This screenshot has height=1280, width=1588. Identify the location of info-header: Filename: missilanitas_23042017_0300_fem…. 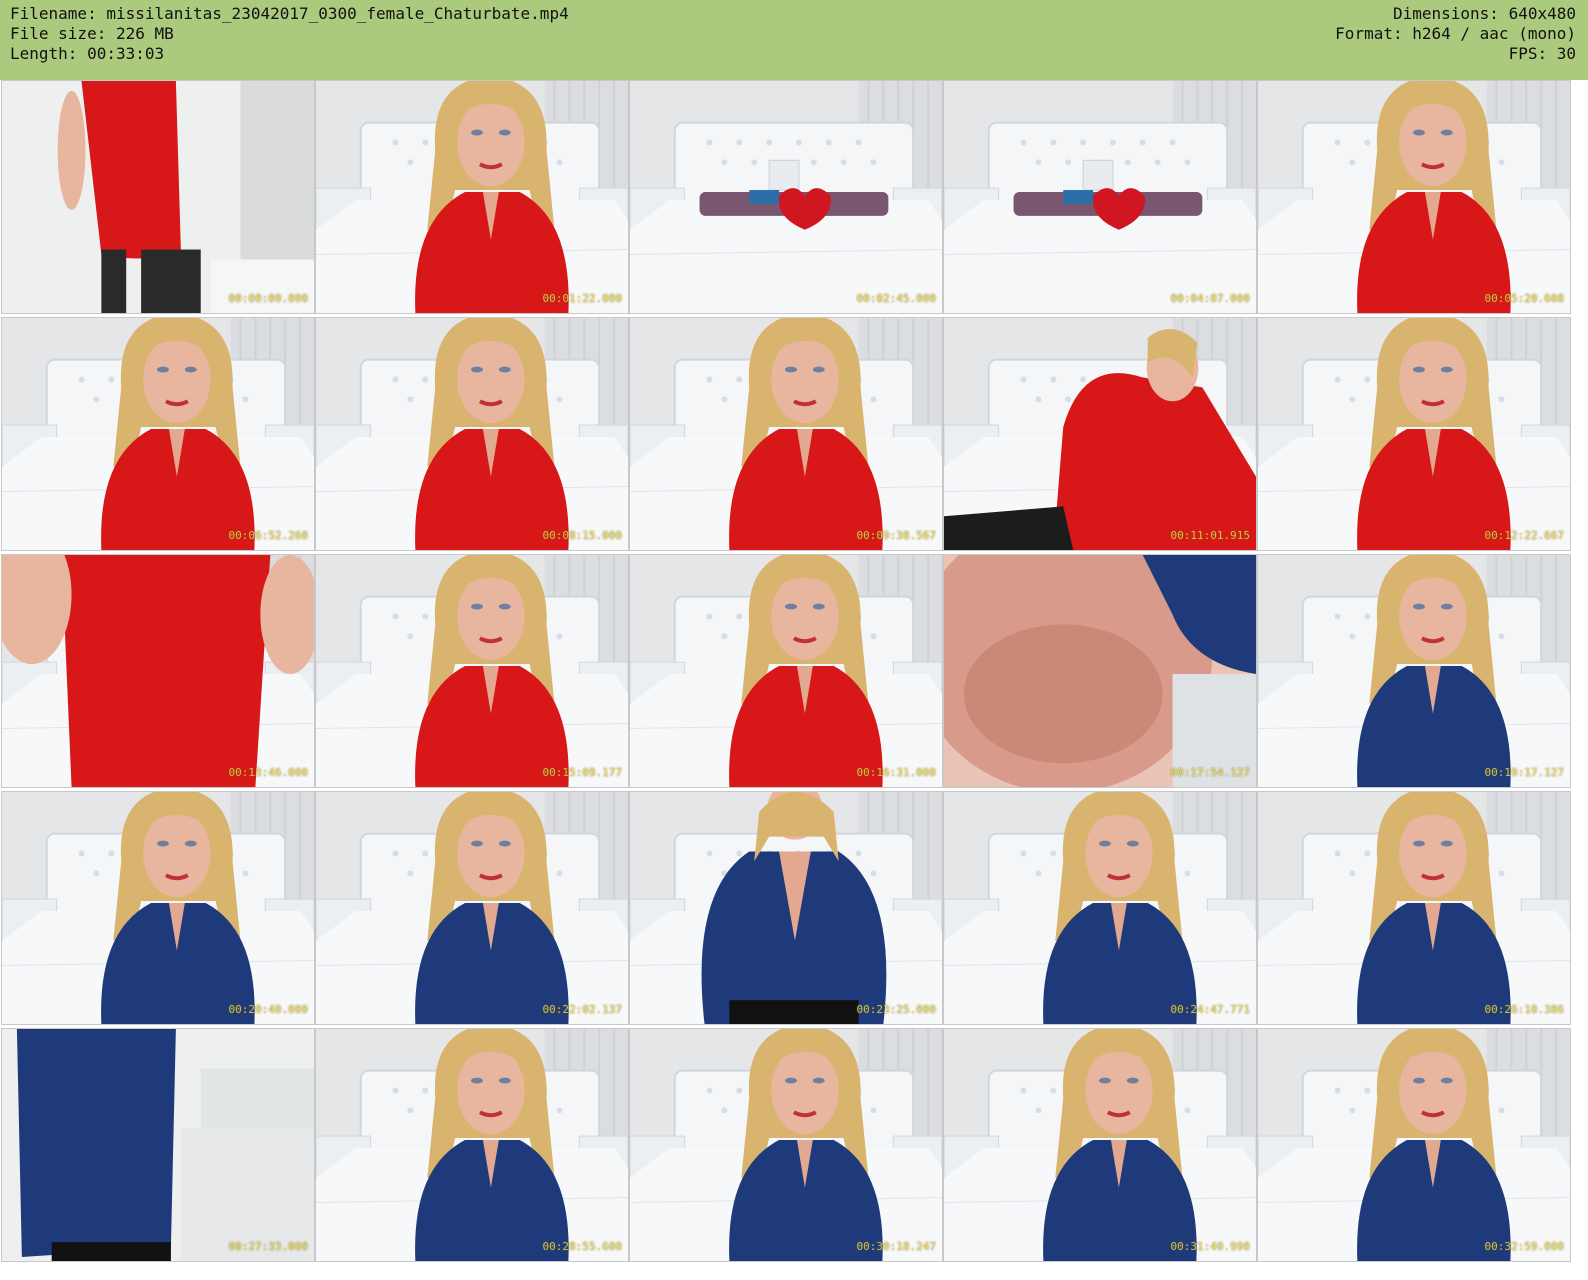
(794, 40).